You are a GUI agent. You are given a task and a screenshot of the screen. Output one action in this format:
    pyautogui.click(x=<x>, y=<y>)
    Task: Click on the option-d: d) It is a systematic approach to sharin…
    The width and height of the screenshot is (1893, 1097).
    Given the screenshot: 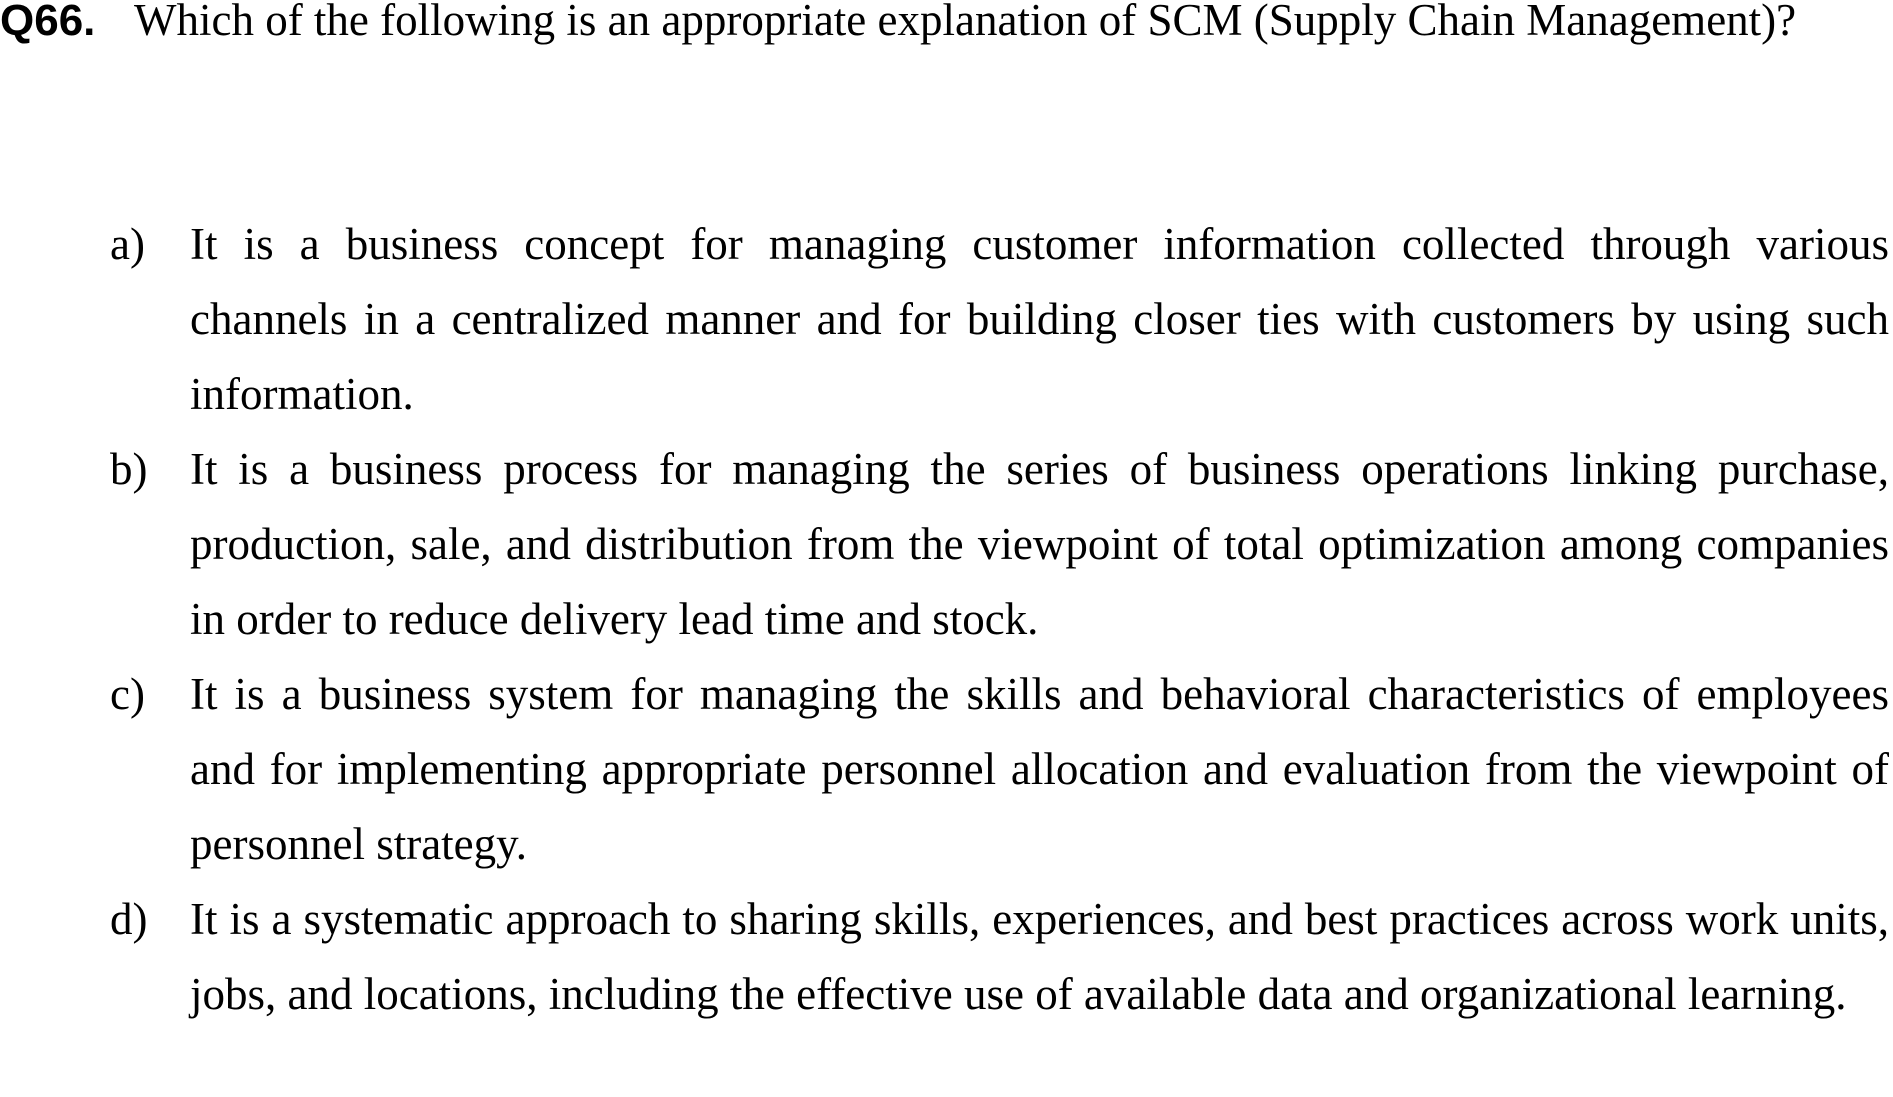 What is the action you would take?
    pyautogui.click(x=944, y=957)
    